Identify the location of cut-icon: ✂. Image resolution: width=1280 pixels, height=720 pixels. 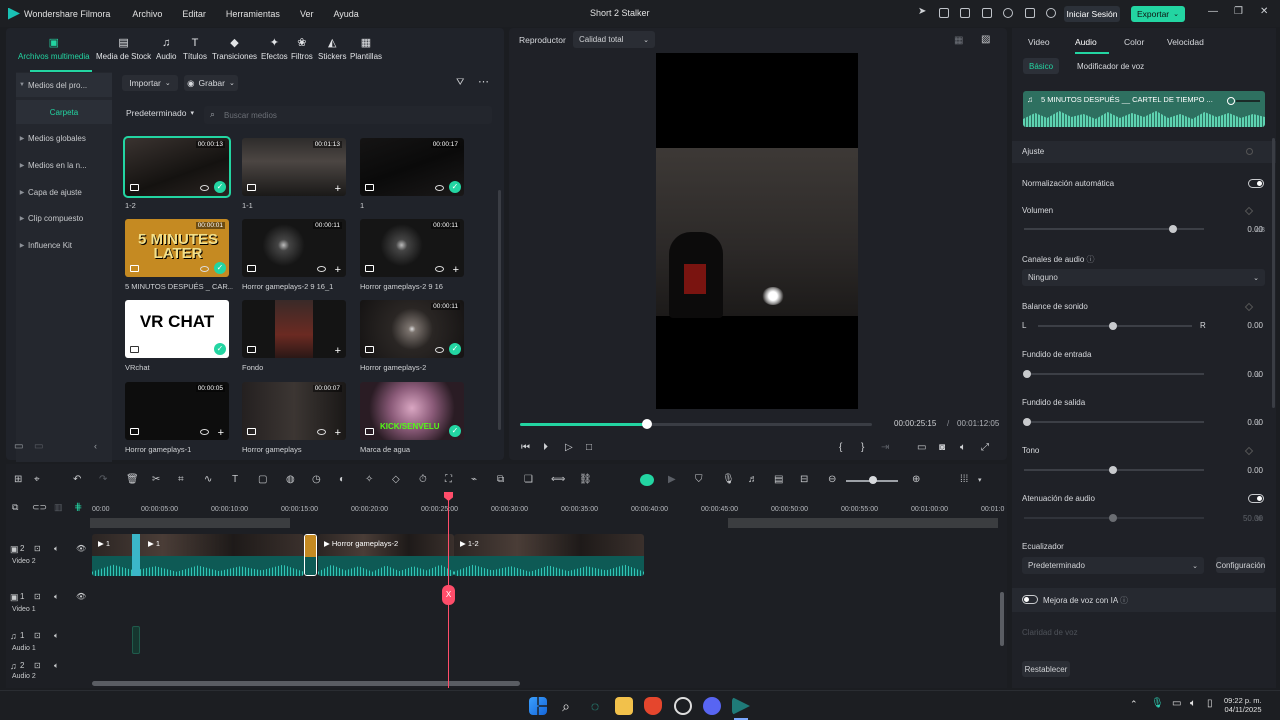
(156, 479).